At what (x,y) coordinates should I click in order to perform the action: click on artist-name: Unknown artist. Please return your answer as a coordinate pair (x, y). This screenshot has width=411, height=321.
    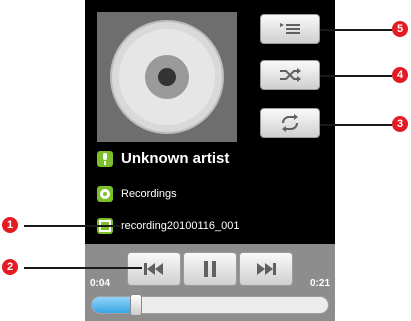
    Looking at the image, I should click on (175, 158).